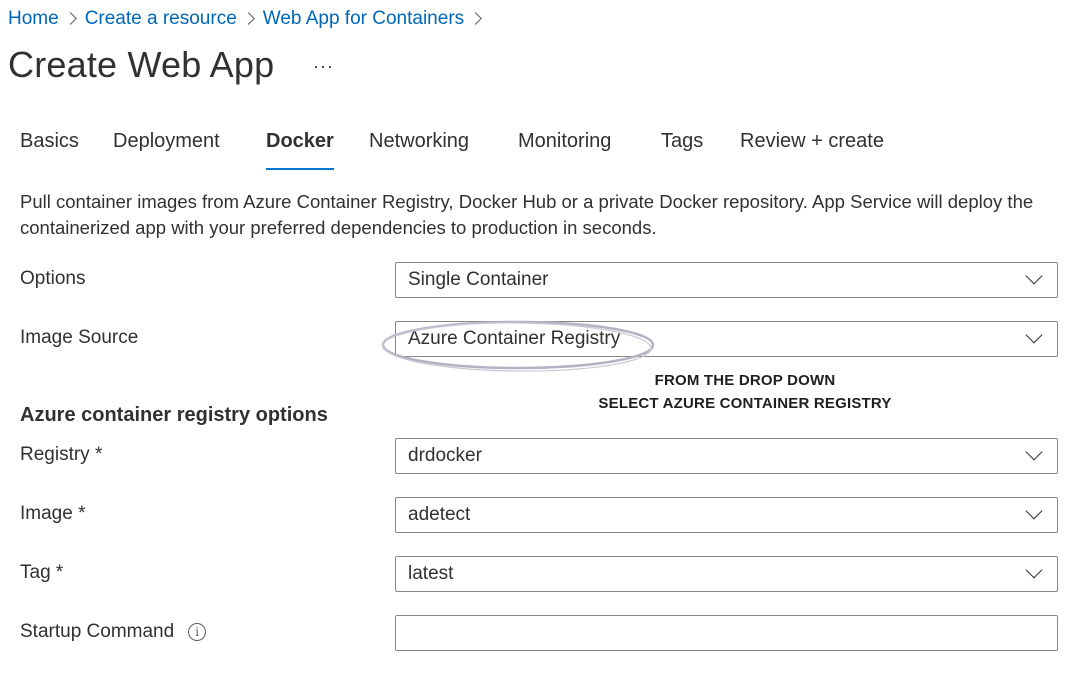  Describe the element at coordinates (478, 279) in the screenshot. I see `options-value: Single Container` at that location.